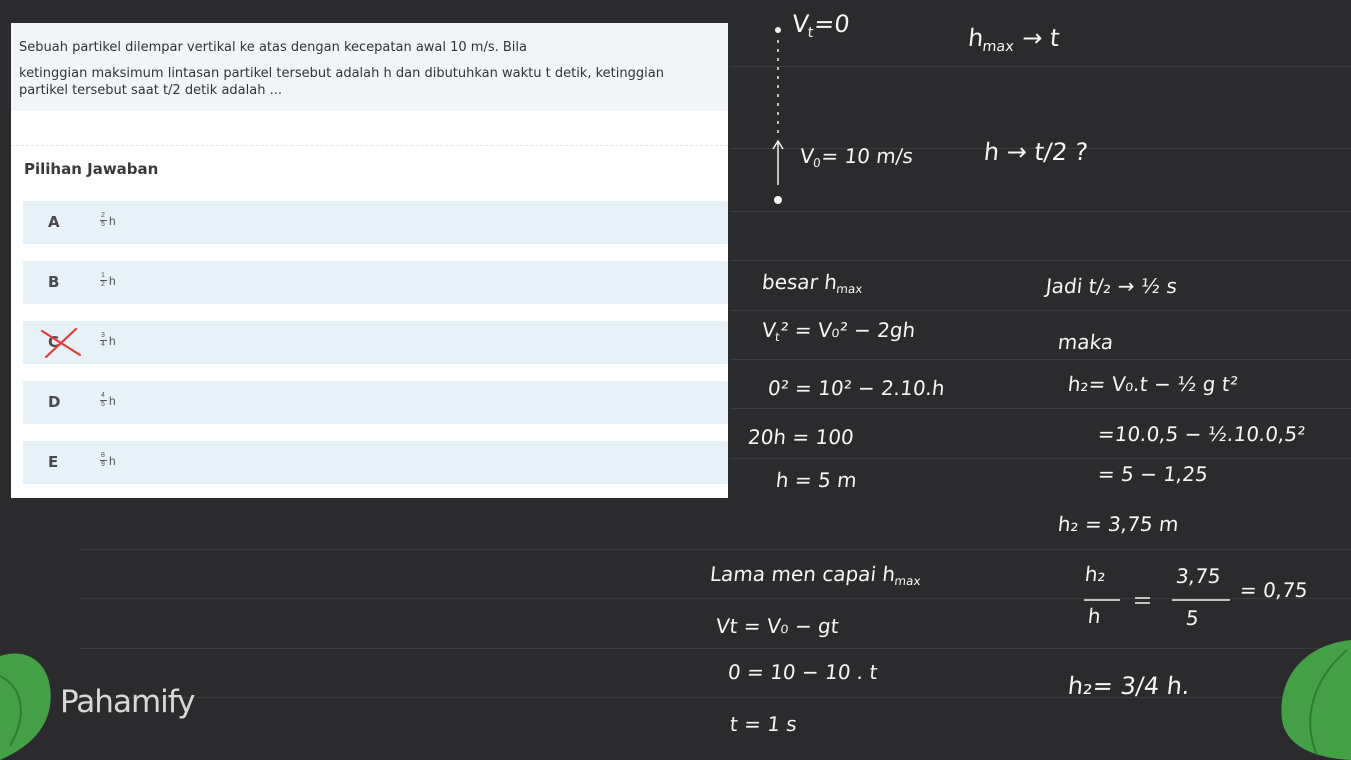 The image size is (1351, 760). I want to click on hw-eq3: 20h = 100, so click(801, 437).